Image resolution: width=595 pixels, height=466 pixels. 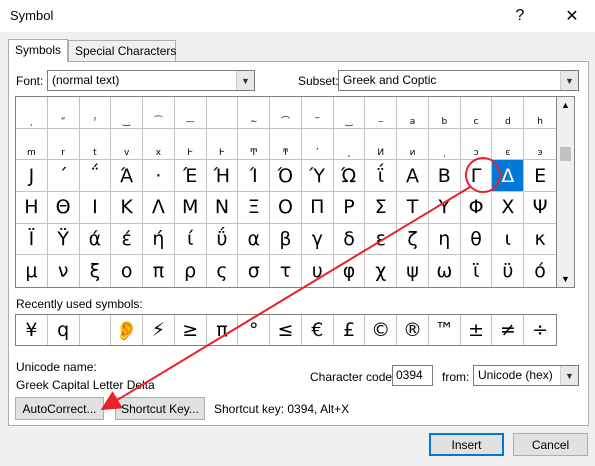 I want to click on tab-symbols: Symbols, so click(x=38, y=50).